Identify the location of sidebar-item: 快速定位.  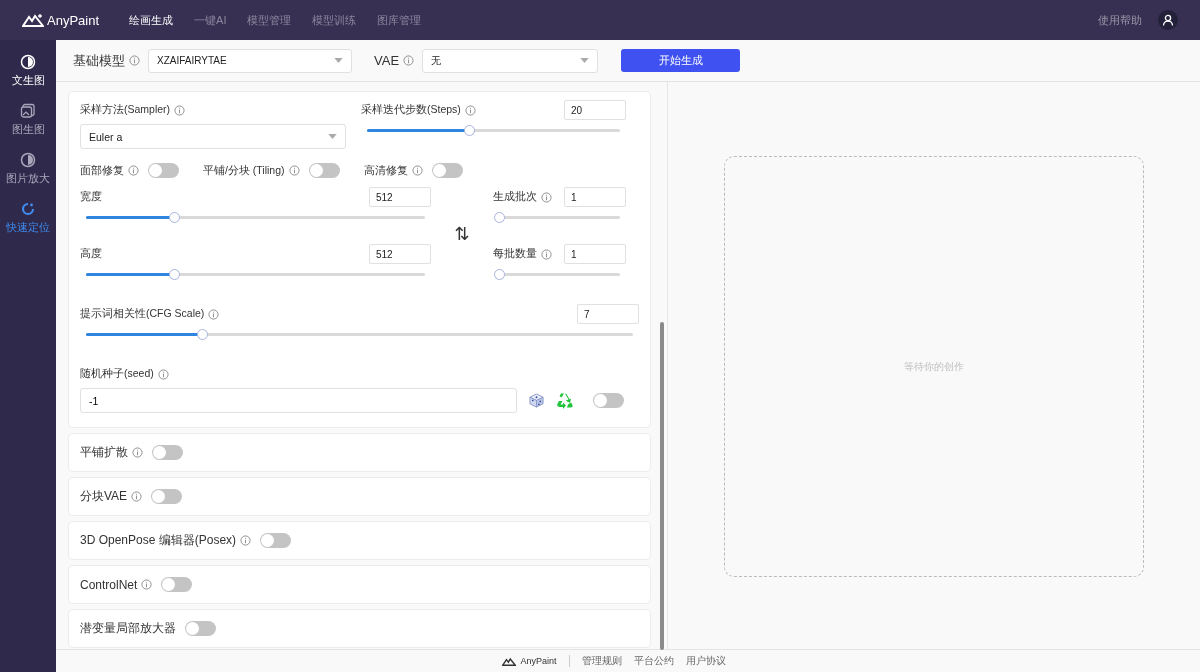
(28, 218).